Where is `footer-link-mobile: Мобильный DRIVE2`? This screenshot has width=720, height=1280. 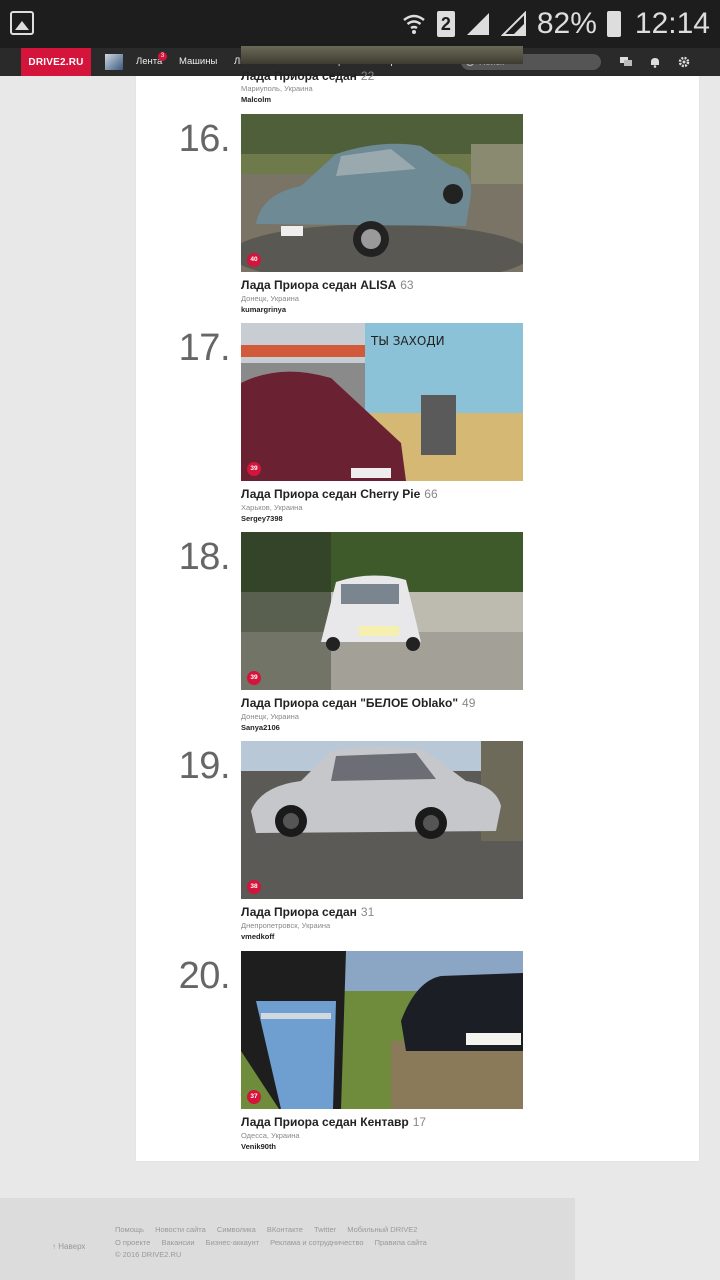
footer-link-mobile: Мобильный DRIVE2 is located at coordinates (382, 1229).